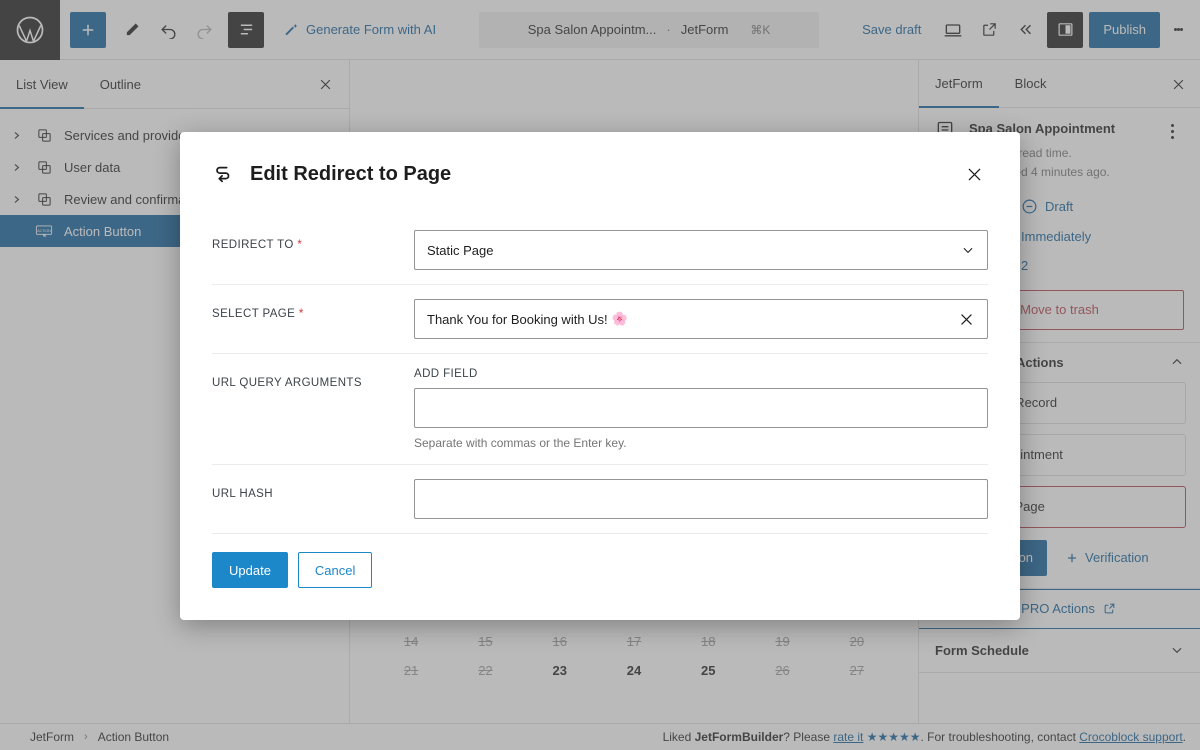 The width and height of the screenshot is (1200, 750). I want to click on credit-end: ., so click(1184, 737).